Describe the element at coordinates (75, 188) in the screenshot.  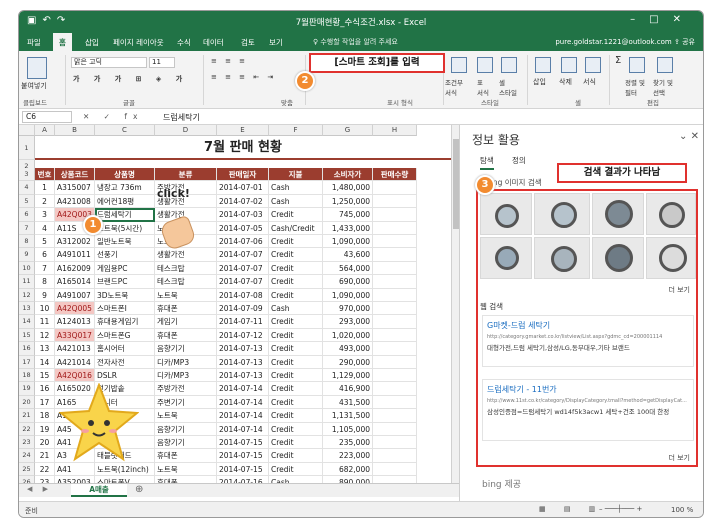
I see `table-cell: A315007` at that location.